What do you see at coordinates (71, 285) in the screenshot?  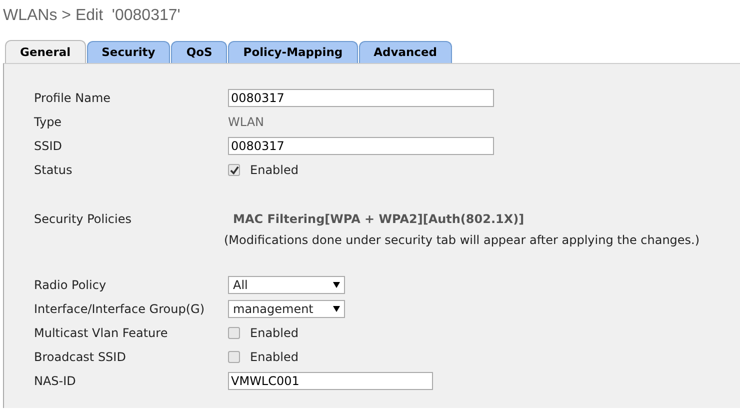 I see `field-label: Radio Policy` at bounding box center [71, 285].